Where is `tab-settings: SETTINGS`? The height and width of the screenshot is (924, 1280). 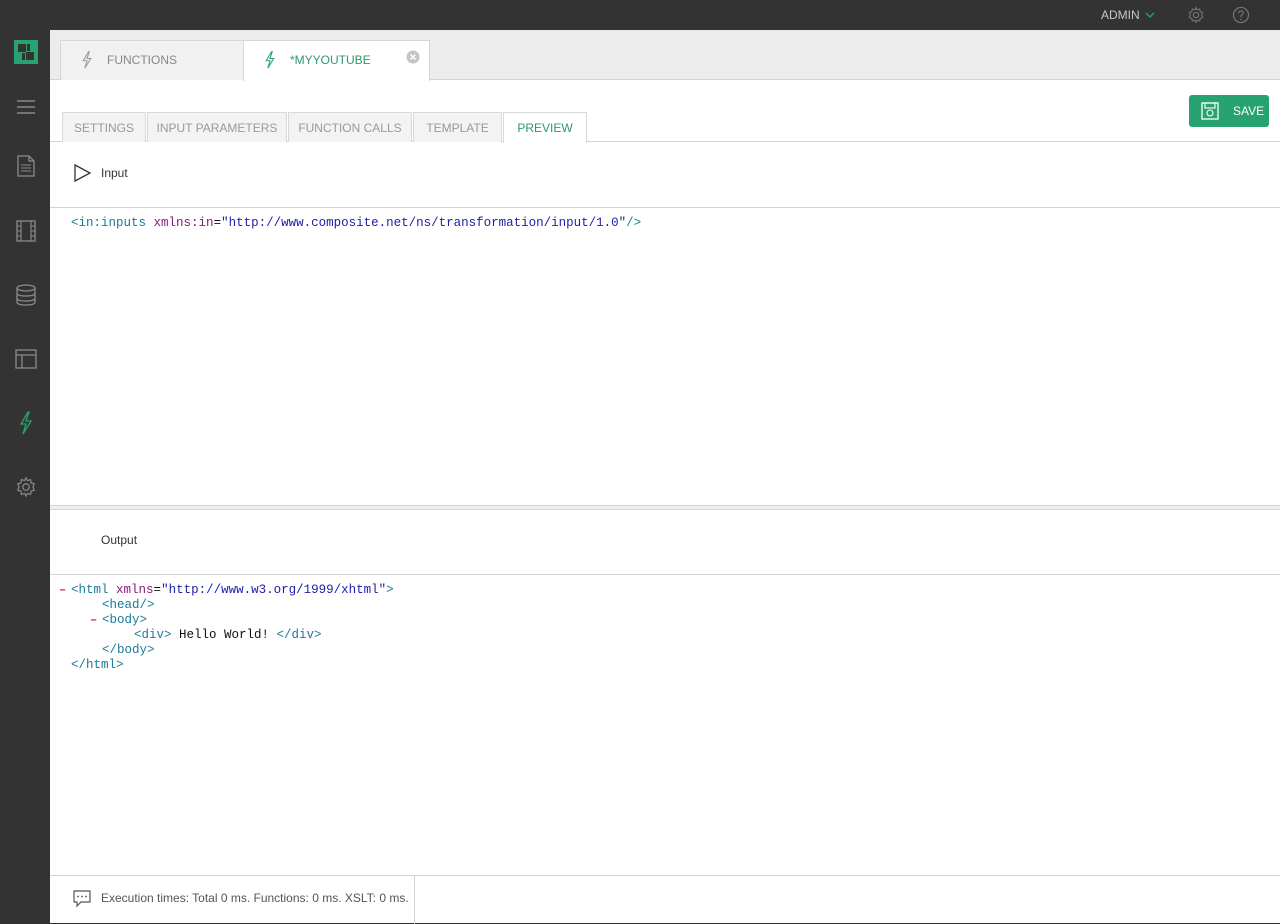
tab-settings: SETTINGS is located at coordinates (104, 127).